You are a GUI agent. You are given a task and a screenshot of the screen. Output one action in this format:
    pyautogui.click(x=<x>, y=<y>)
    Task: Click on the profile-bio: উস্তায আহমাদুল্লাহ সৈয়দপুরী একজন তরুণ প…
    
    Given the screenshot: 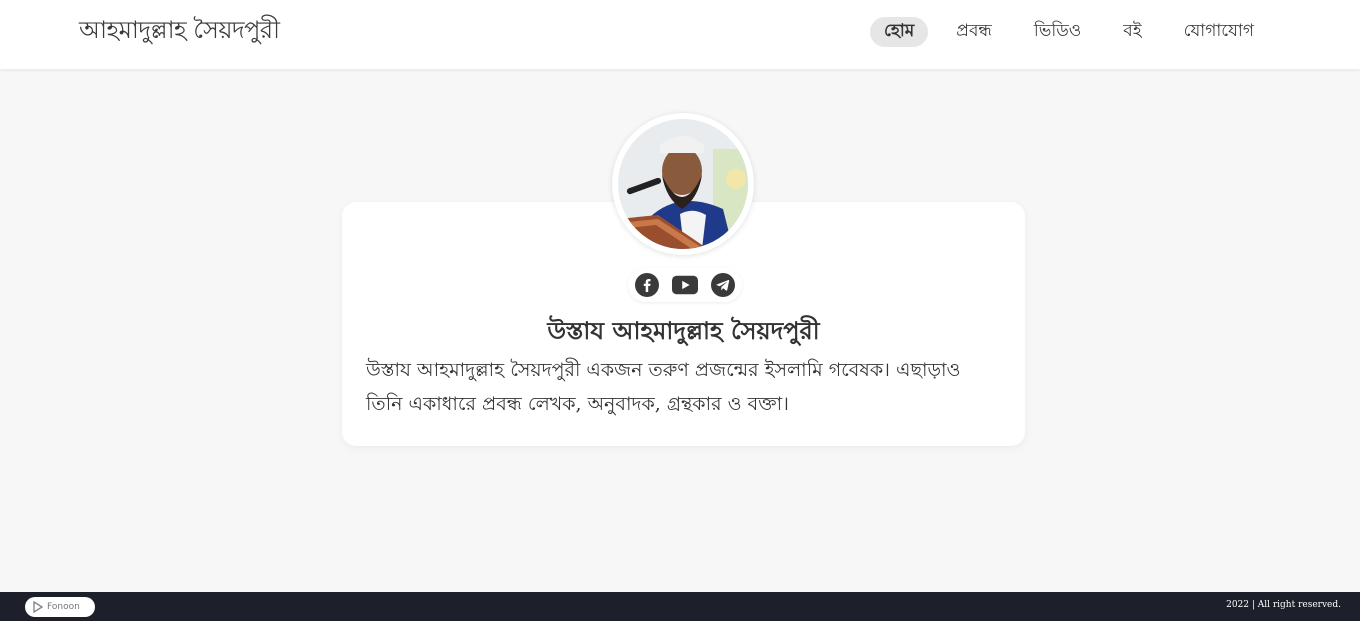 What is the action you would take?
    pyautogui.click(x=663, y=387)
    